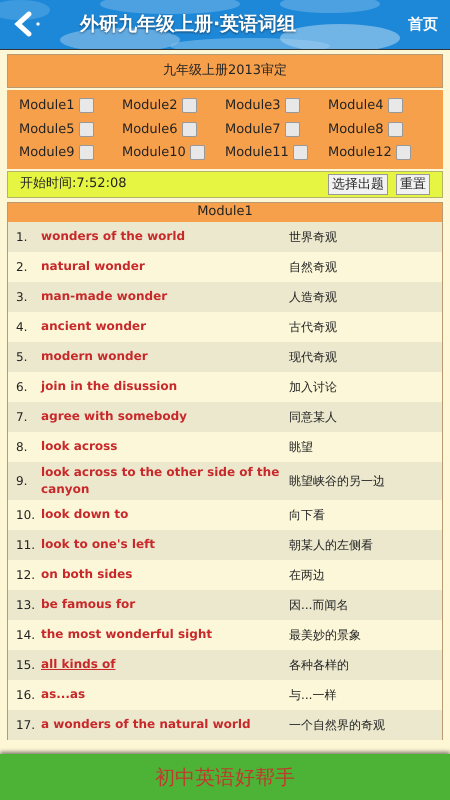 The height and width of the screenshot is (800, 450). What do you see at coordinates (47, 129) in the screenshot?
I see `module-label: Module5` at bounding box center [47, 129].